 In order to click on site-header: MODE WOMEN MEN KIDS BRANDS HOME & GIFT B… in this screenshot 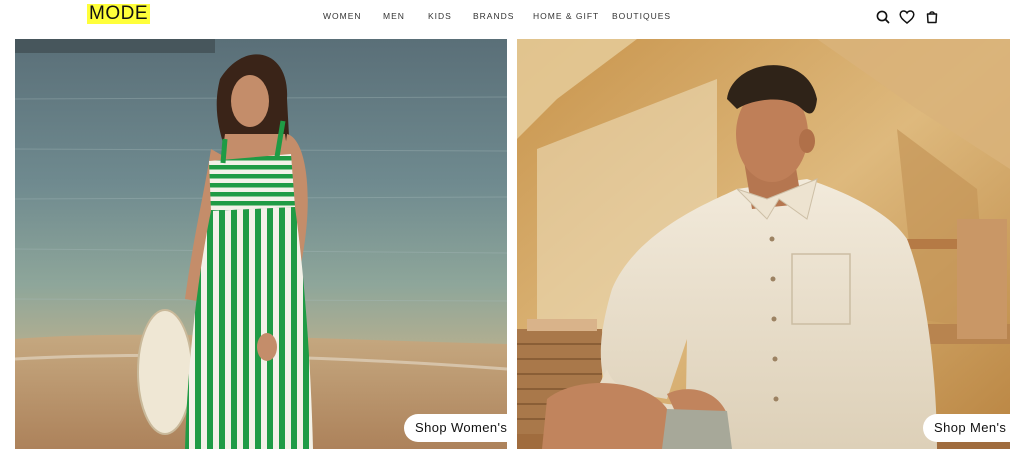, I will do `click(512, 18)`.